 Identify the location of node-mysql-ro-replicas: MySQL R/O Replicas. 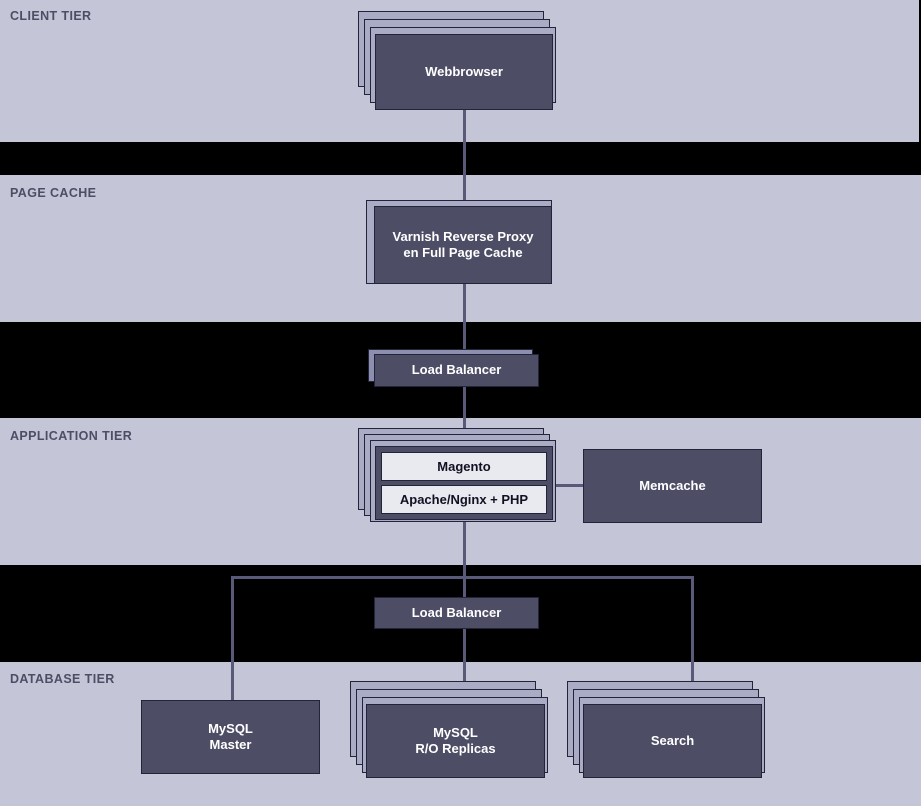
(455, 741).